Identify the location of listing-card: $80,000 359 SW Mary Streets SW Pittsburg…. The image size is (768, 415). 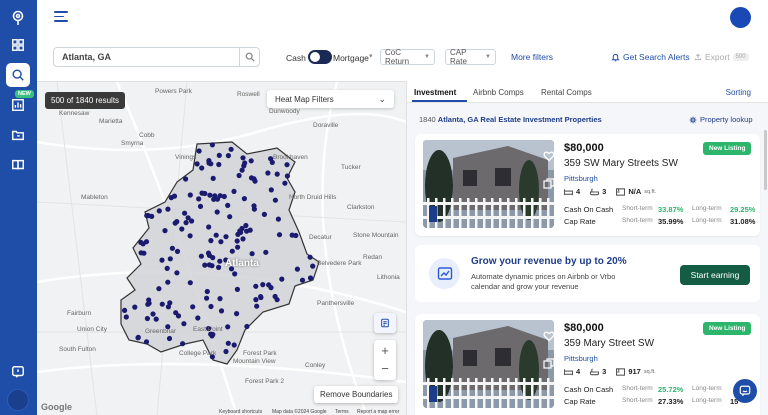
(587, 185).